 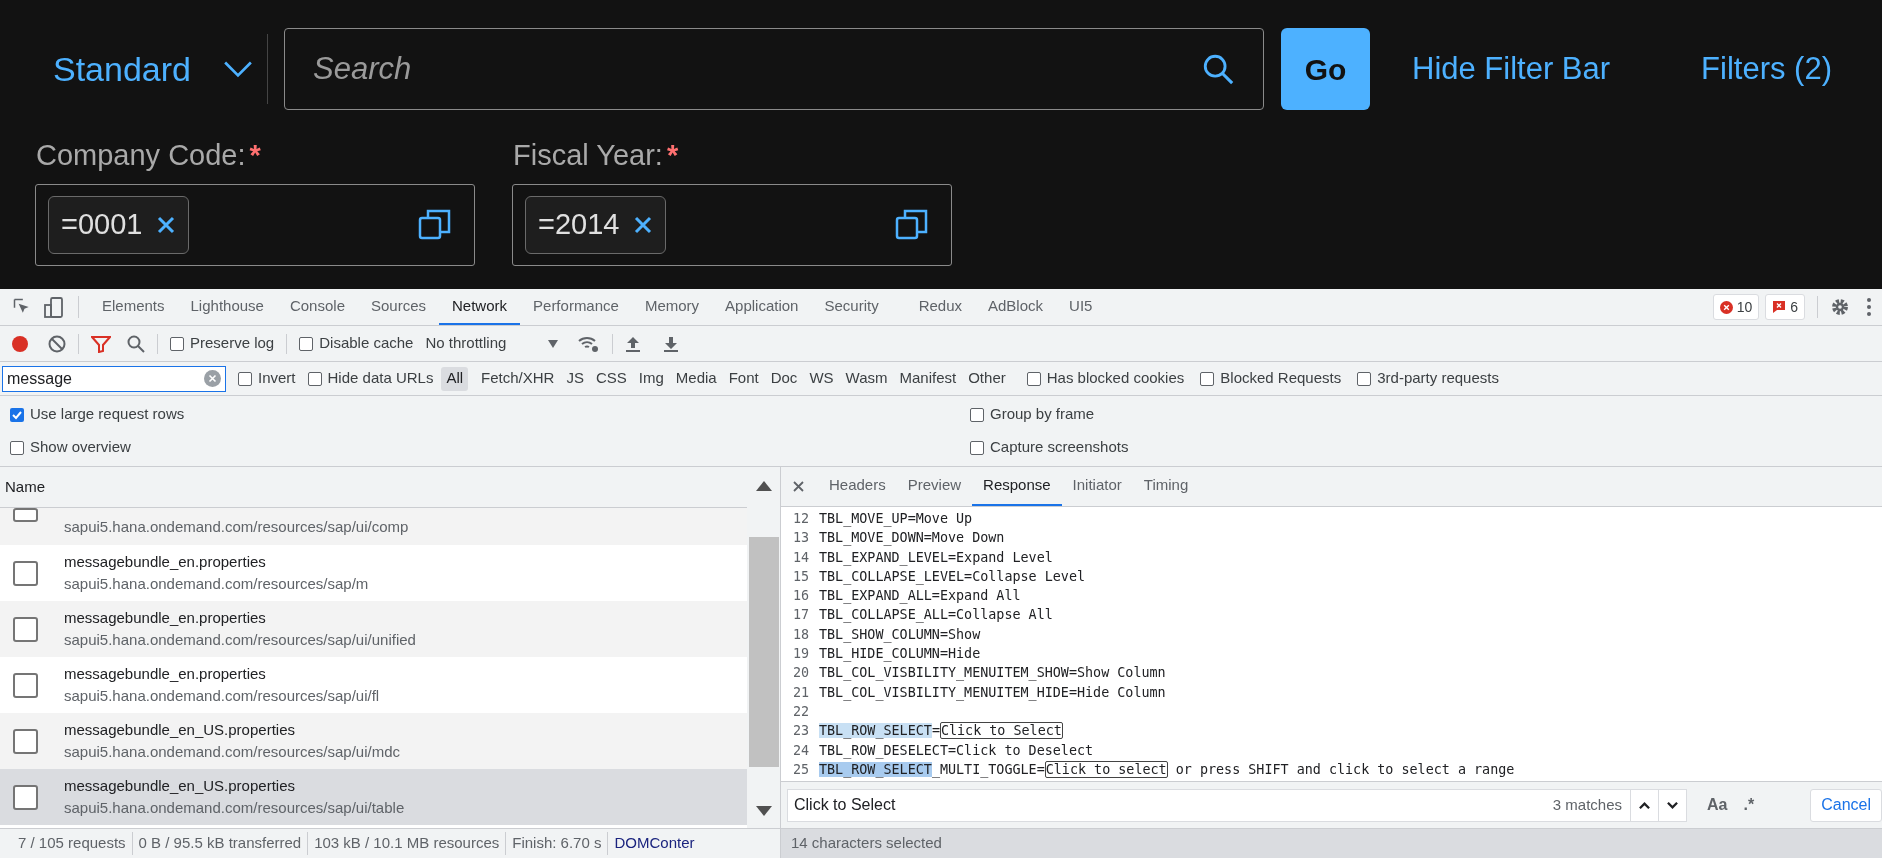 What do you see at coordinates (732, 225) in the screenshot?
I see `token-field: =2014` at bounding box center [732, 225].